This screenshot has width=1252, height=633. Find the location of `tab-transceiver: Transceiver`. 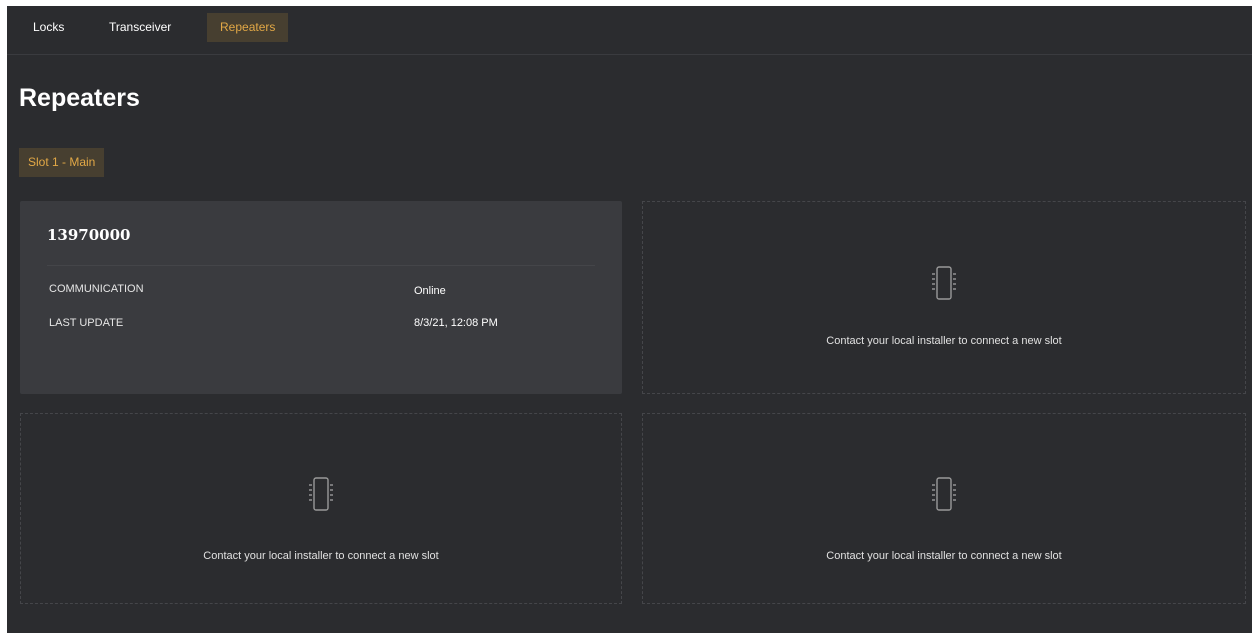

tab-transceiver: Transceiver is located at coordinates (140, 27).